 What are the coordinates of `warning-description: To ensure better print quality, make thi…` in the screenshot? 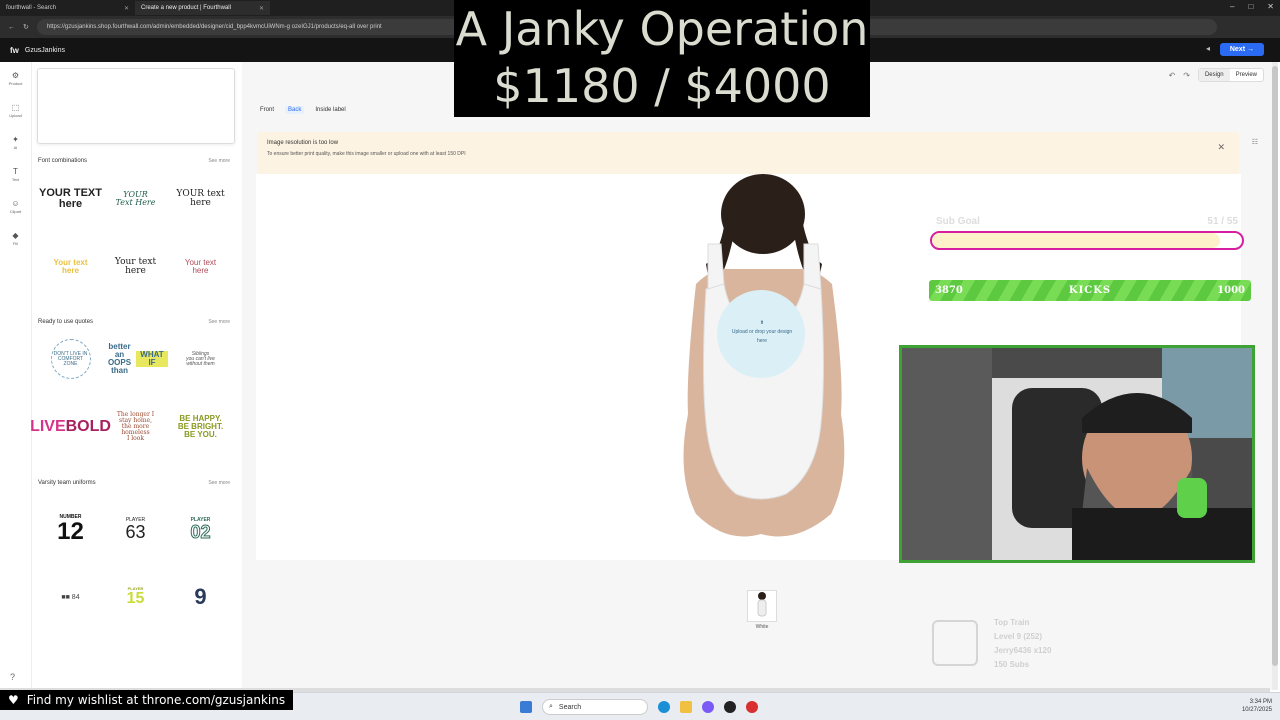 It's located at (366, 154).